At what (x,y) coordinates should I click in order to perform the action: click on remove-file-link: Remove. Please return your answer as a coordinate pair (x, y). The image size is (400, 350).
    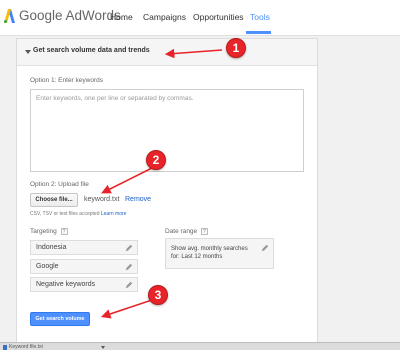
    Looking at the image, I should click on (138, 199).